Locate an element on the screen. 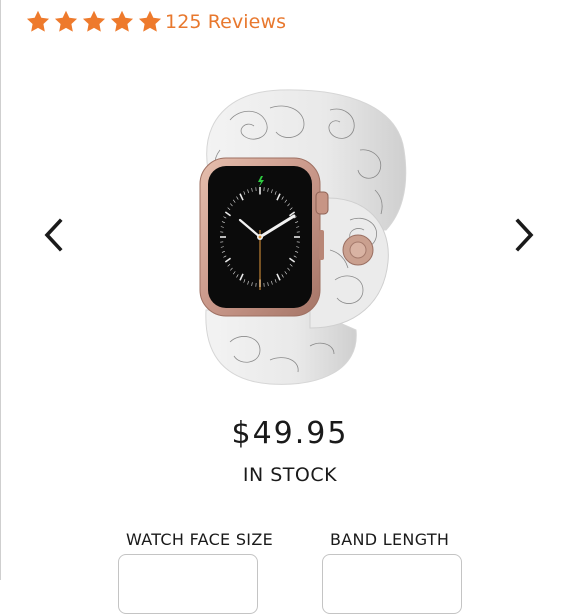  band-length-select is located at coordinates (392, 584).